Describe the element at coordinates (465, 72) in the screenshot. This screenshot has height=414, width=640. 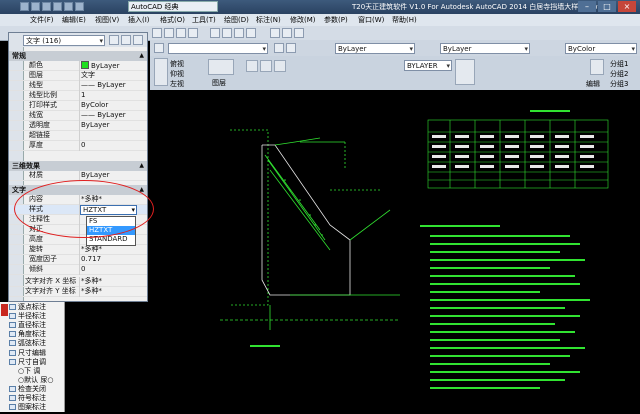
I see `match-properties-icon` at that location.